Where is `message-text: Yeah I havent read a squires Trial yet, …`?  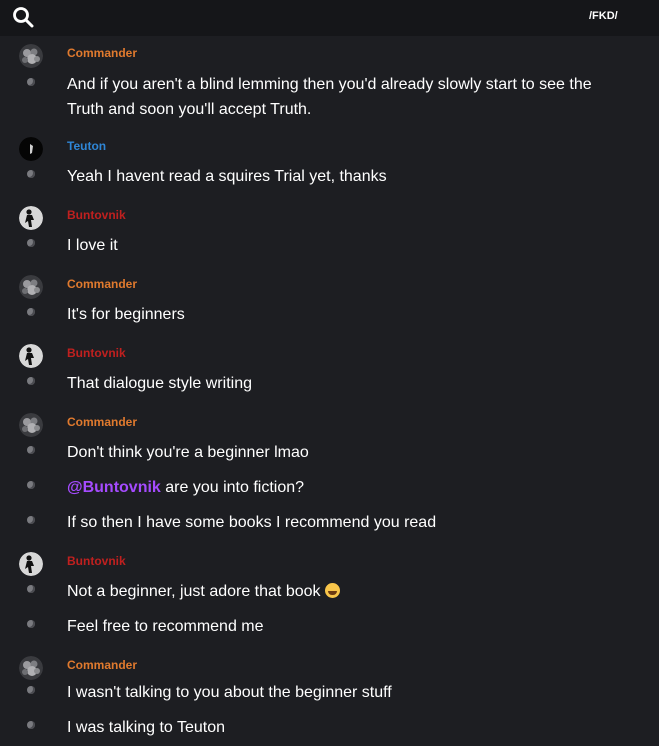
message-text: Yeah I havent read a squires Trial yet, … is located at coordinates (227, 176).